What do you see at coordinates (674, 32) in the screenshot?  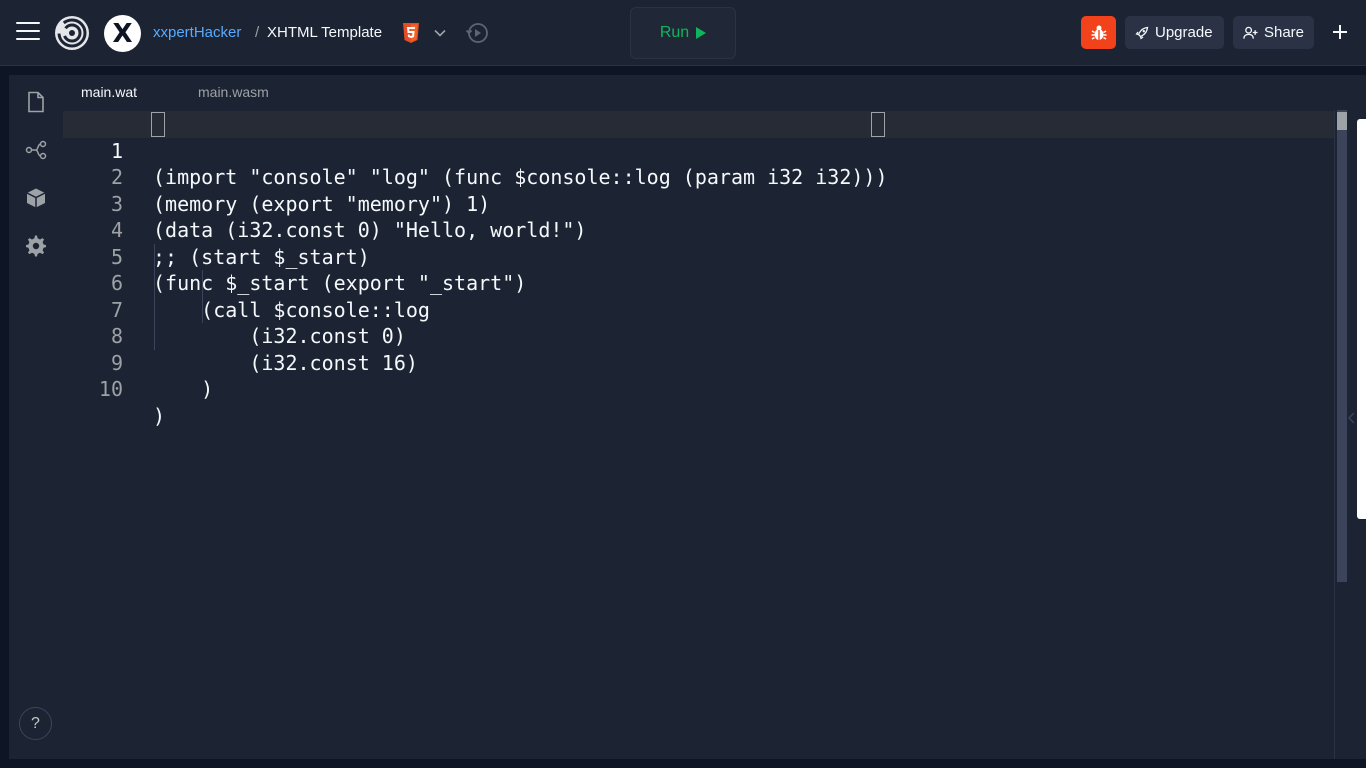 I see `run-label: Run` at bounding box center [674, 32].